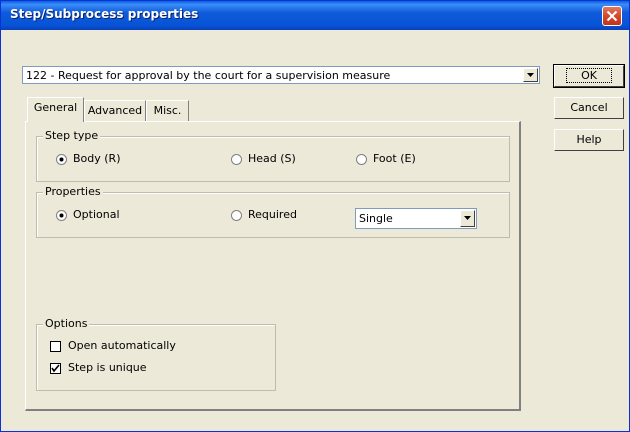 The height and width of the screenshot is (432, 630). What do you see at coordinates (72, 135) in the screenshot?
I see `step-type-label: Step type` at bounding box center [72, 135].